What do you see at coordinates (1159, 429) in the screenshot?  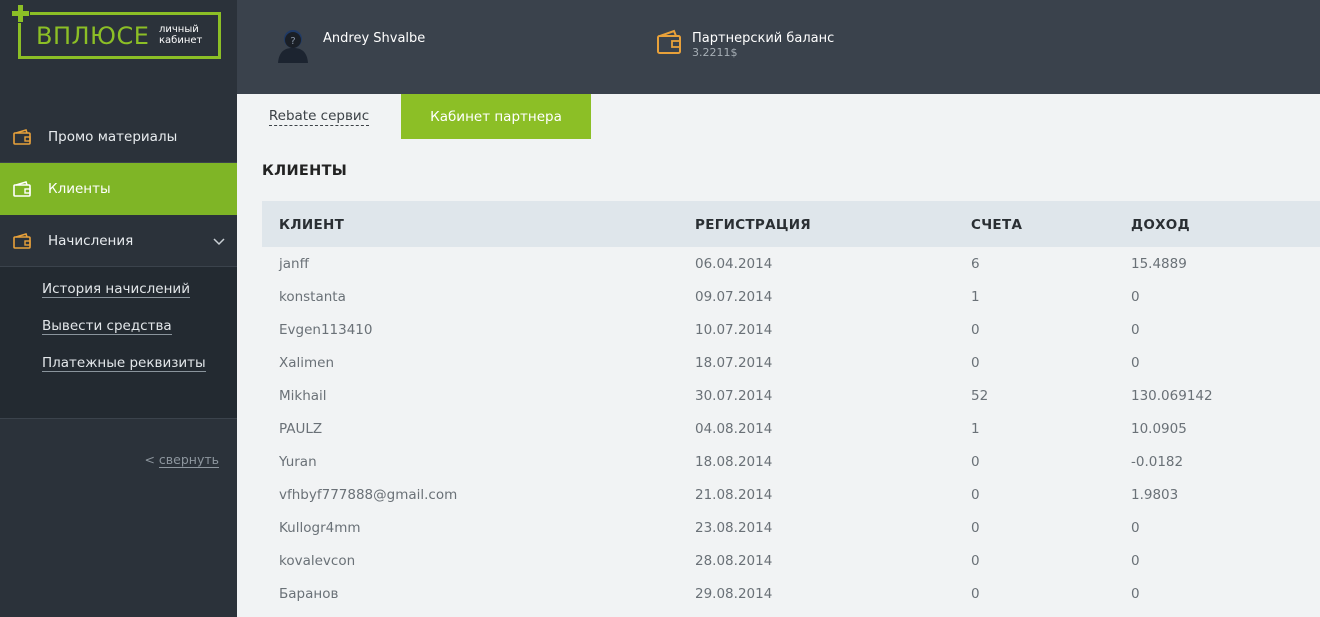 I see `cell-income: 10.0905` at bounding box center [1159, 429].